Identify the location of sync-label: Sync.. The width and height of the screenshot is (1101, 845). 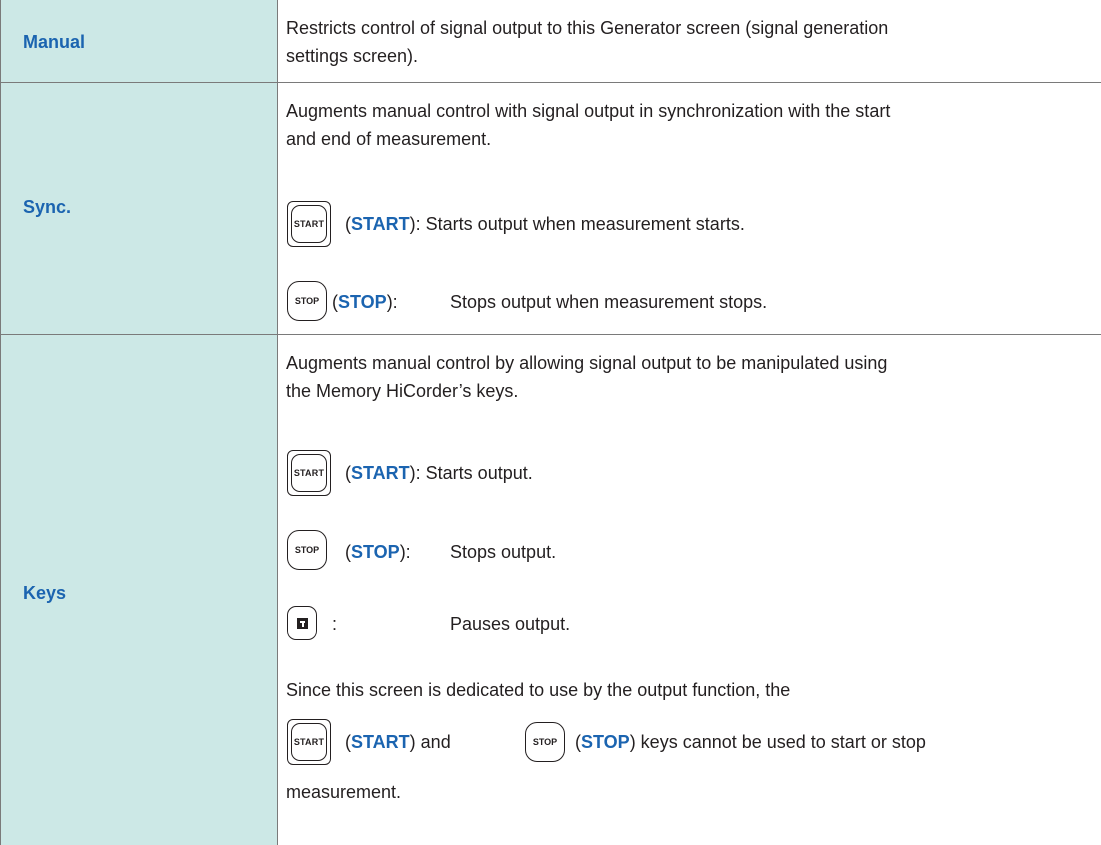
(47, 207).